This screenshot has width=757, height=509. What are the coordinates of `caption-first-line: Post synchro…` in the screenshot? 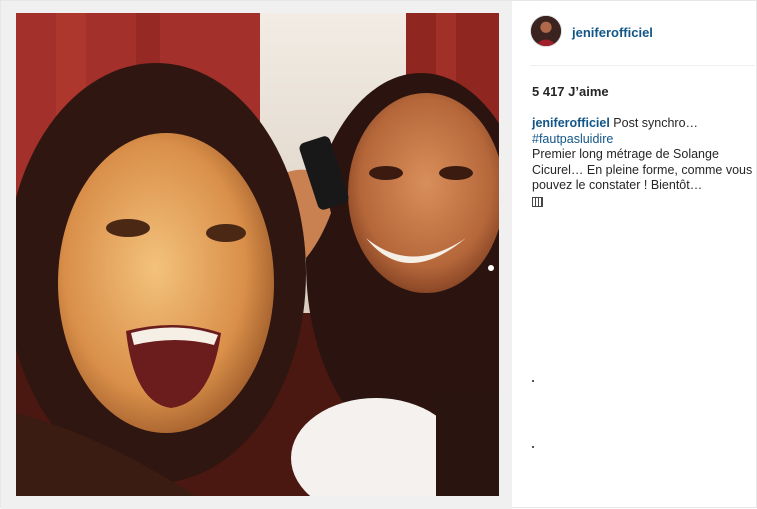 It's located at (656, 123).